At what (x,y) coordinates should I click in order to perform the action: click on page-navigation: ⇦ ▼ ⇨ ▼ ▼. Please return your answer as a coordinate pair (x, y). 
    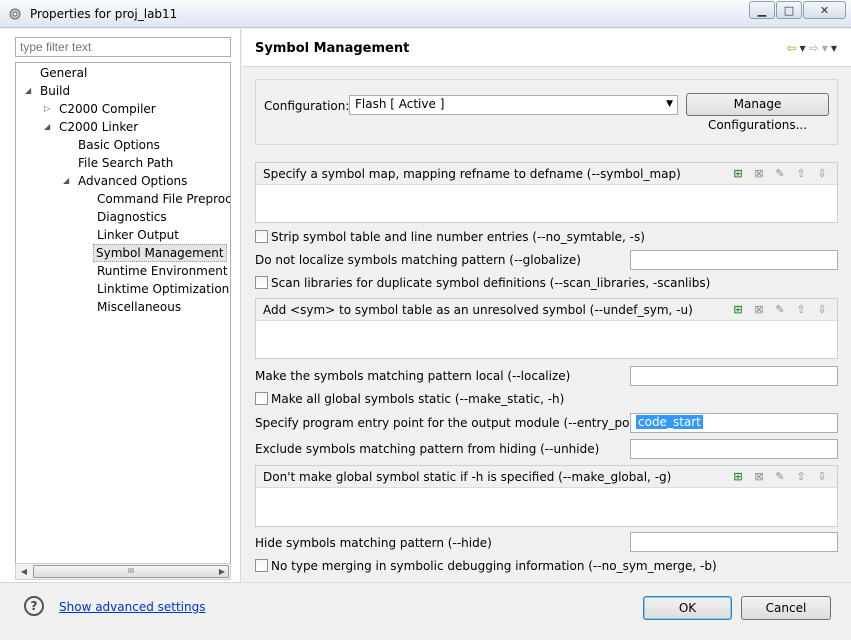
    Looking at the image, I should click on (811, 48).